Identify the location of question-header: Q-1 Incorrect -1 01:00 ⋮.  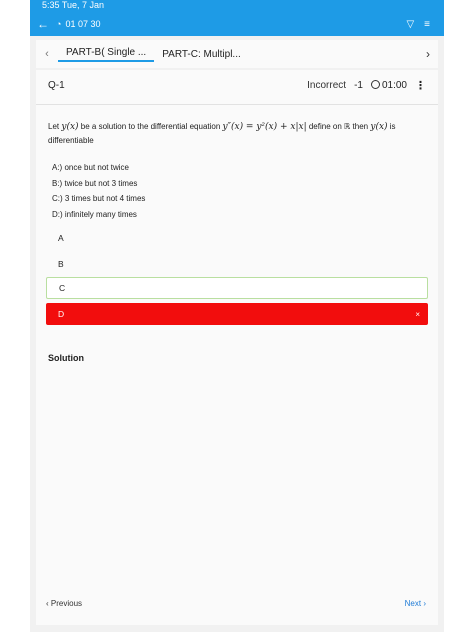
(237, 85).